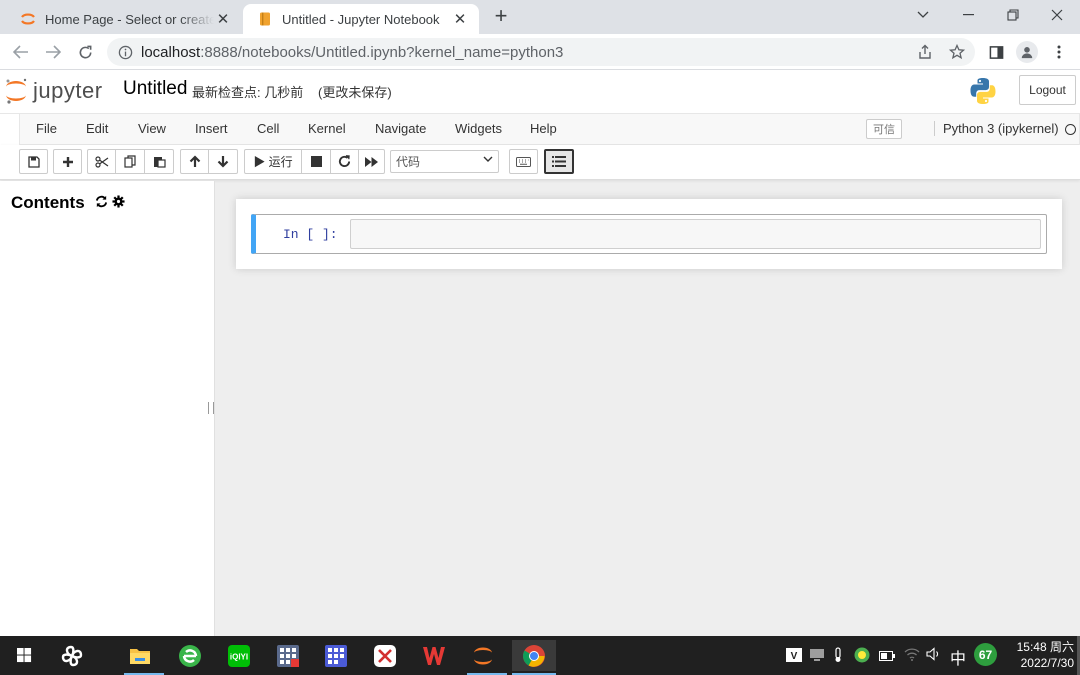  Describe the element at coordinates (118, 201) in the screenshot. I see `gear-icon` at that location.